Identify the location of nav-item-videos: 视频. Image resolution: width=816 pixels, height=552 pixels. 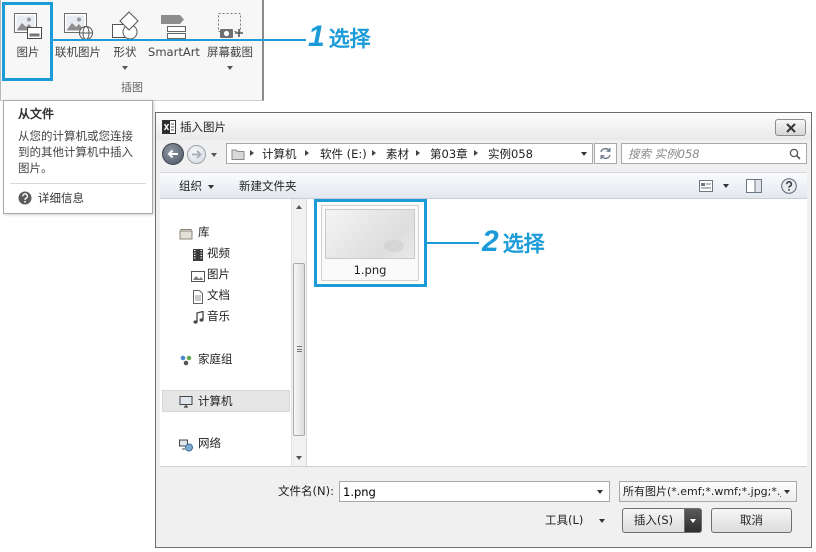
(218, 253).